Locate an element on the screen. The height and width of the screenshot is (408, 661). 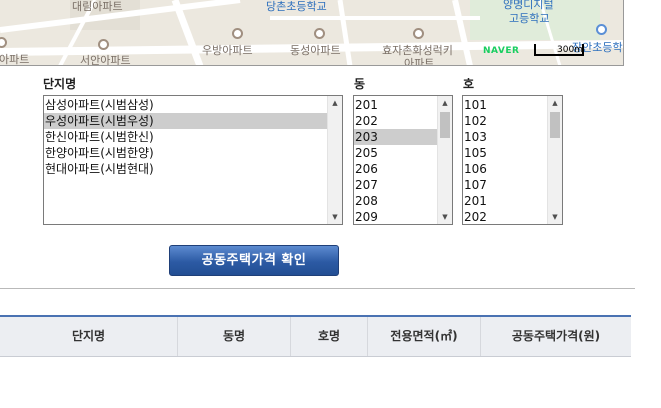
complex-label: 단지명 is located at coordinates (60, 84).